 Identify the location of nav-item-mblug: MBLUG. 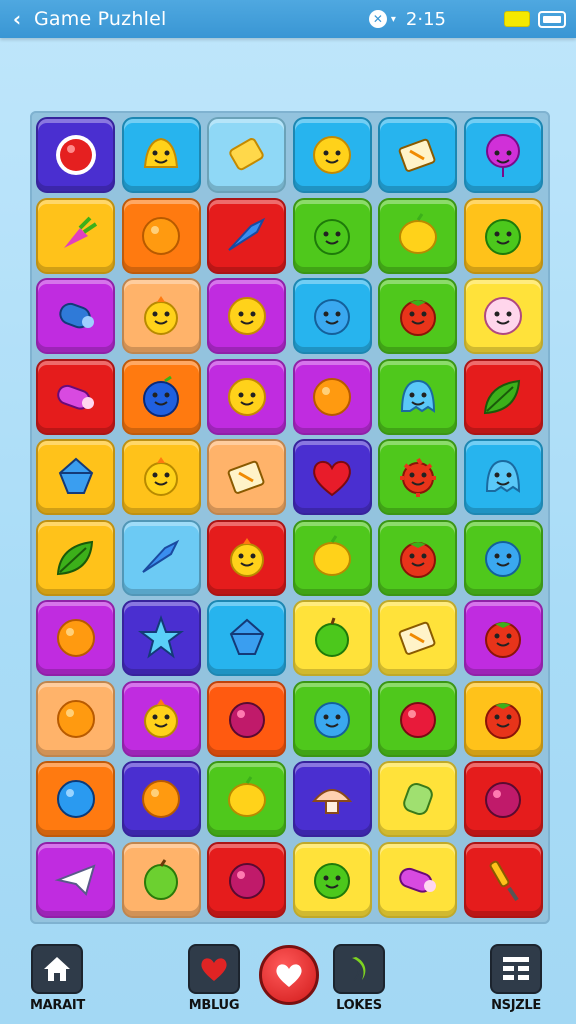
(214, 978).